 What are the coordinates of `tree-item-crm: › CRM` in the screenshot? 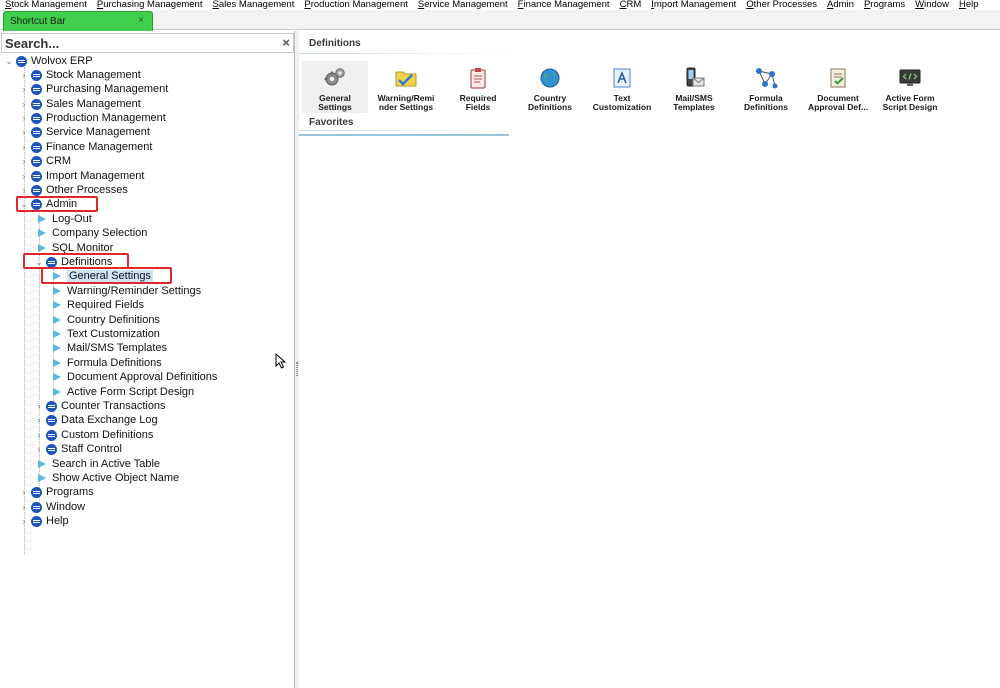 It's located at (45, 161).